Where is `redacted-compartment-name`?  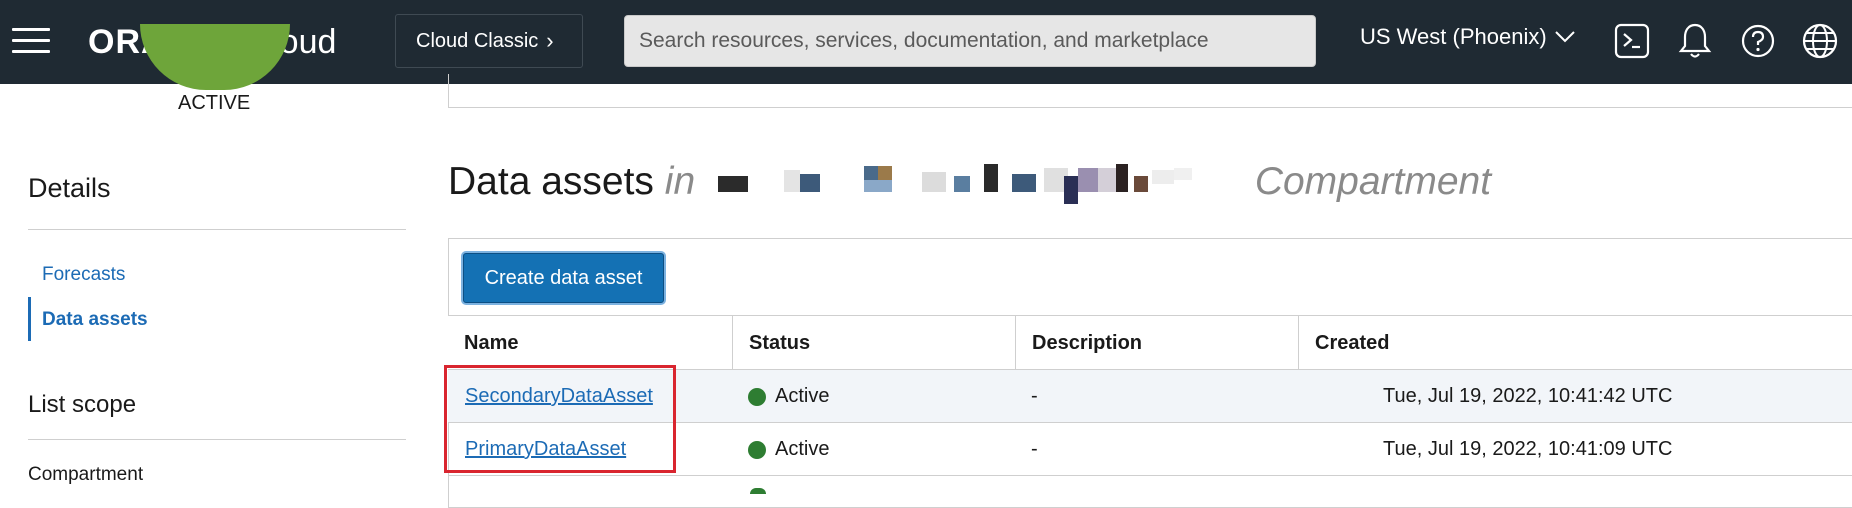 redacted-compartment-name is located at coordinates (974, 183).